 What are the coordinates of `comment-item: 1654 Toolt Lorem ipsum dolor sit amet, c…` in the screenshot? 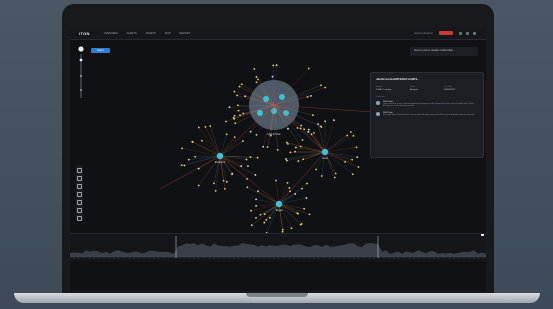 It's located at (427, 105).